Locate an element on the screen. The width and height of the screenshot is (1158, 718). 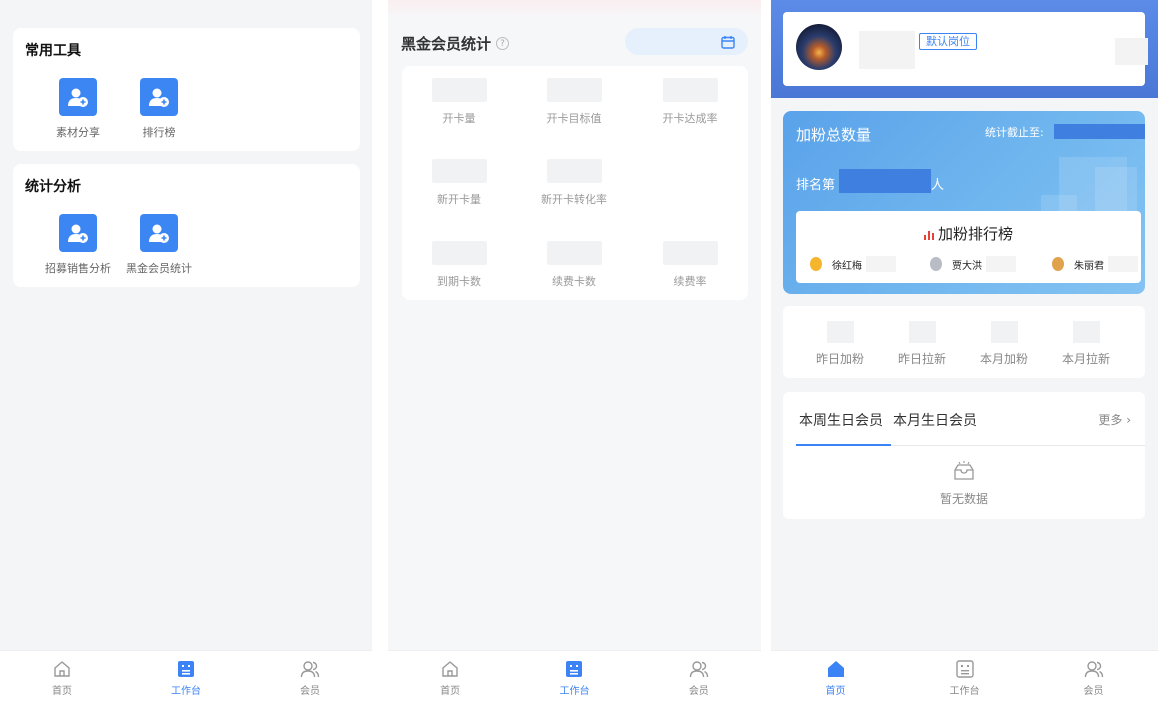
stat-new-cards: 新开卡量 is located at coordinates (459, 183).